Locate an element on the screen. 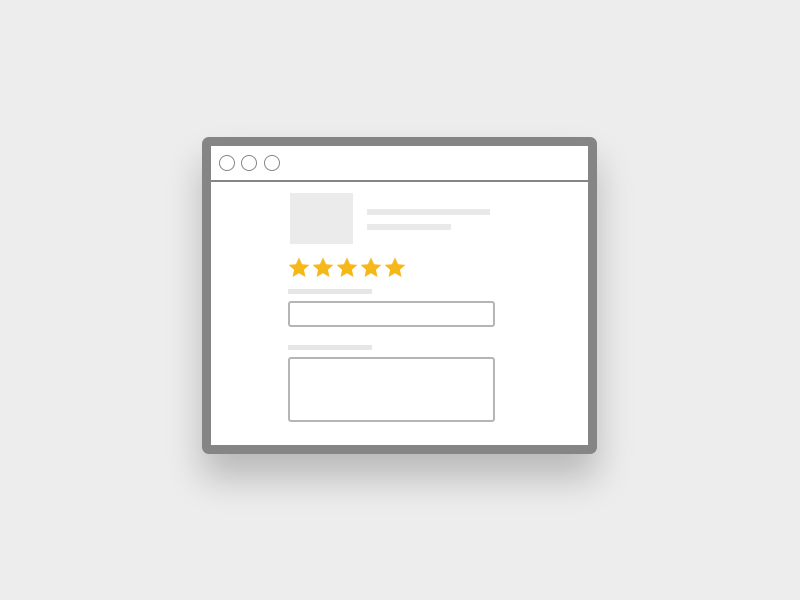 The width and height of the screenshot is (800, 600). product-title-placeholder is located at coordinates (428, 212).